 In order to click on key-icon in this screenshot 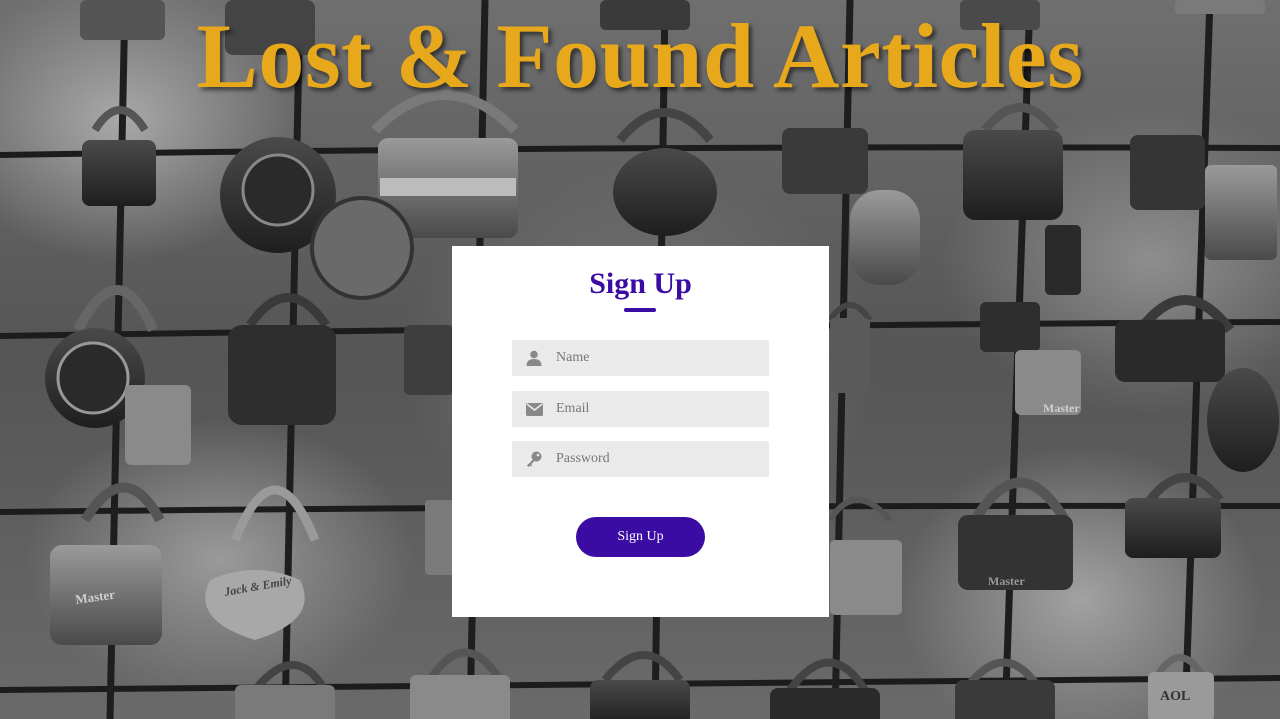, I will do `click(534, 459)`.